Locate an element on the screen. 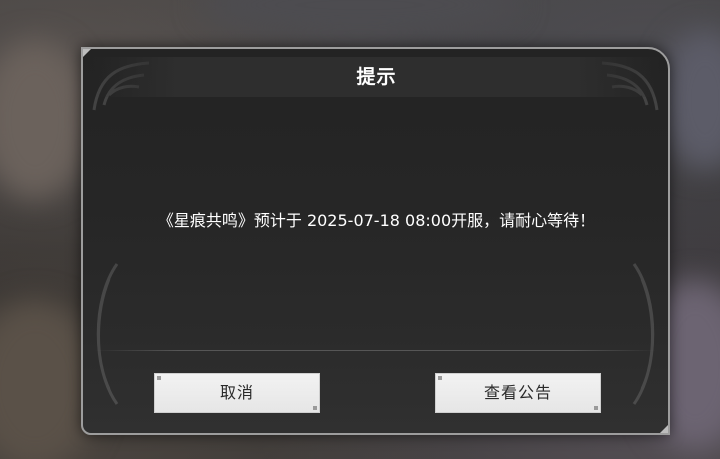 The width and height of the screenshot is (720, 459). cancel-button: 取消 is located at coordinates (237, 393).